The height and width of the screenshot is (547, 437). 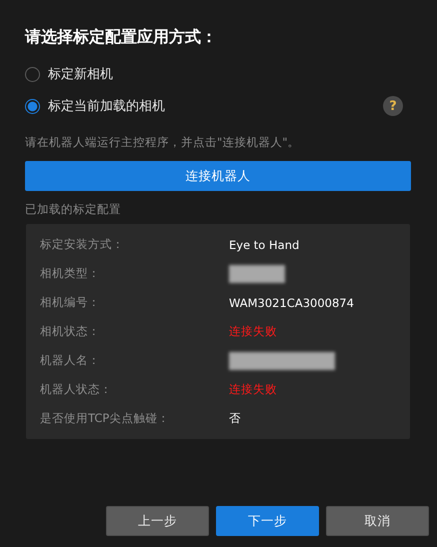 What do you see at coordinates (157, 521) in the screenshot?
I see `dialog-button: 上一步` at bounding box center [157, 521].